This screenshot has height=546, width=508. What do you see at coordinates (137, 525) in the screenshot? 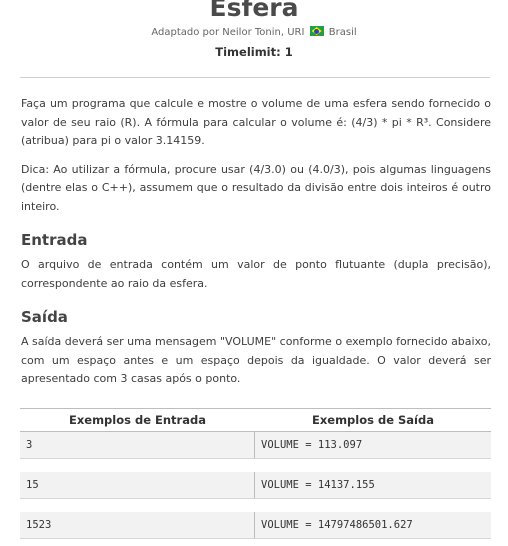
I see `example-input-cell: 1523` at bounding box center [137, 525].